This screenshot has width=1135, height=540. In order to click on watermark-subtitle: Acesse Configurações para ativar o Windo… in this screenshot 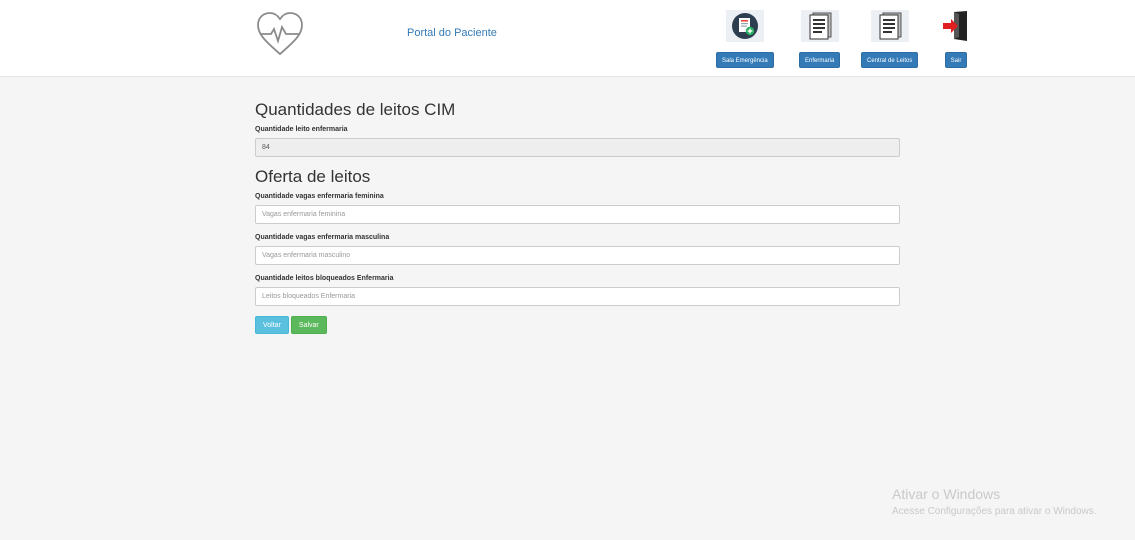, I will do `click(994, 511)`.